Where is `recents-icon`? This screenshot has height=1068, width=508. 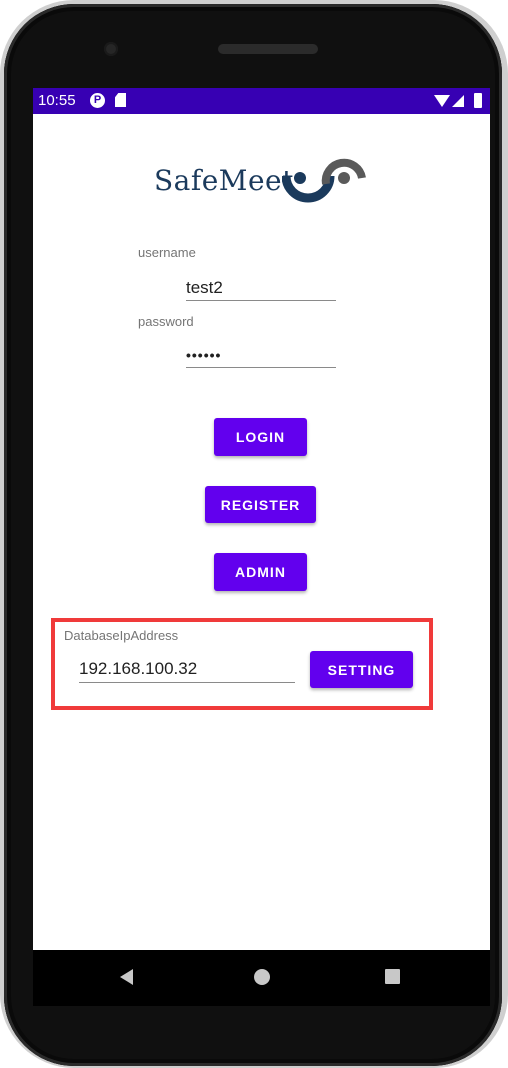
recents-icon is located at coordinates (392, 976).